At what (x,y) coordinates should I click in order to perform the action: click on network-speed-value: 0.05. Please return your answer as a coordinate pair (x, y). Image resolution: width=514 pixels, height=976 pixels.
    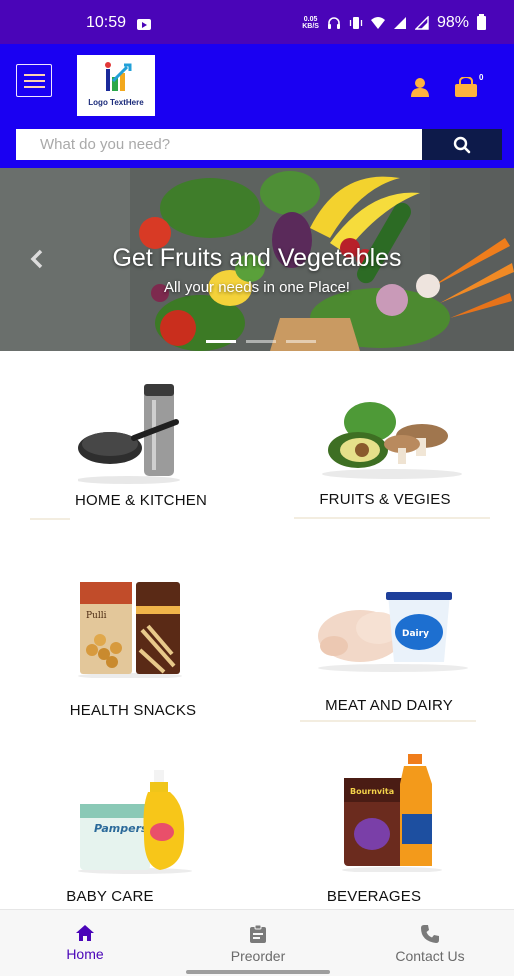
    Looking at the image, I should click on (310, 19).